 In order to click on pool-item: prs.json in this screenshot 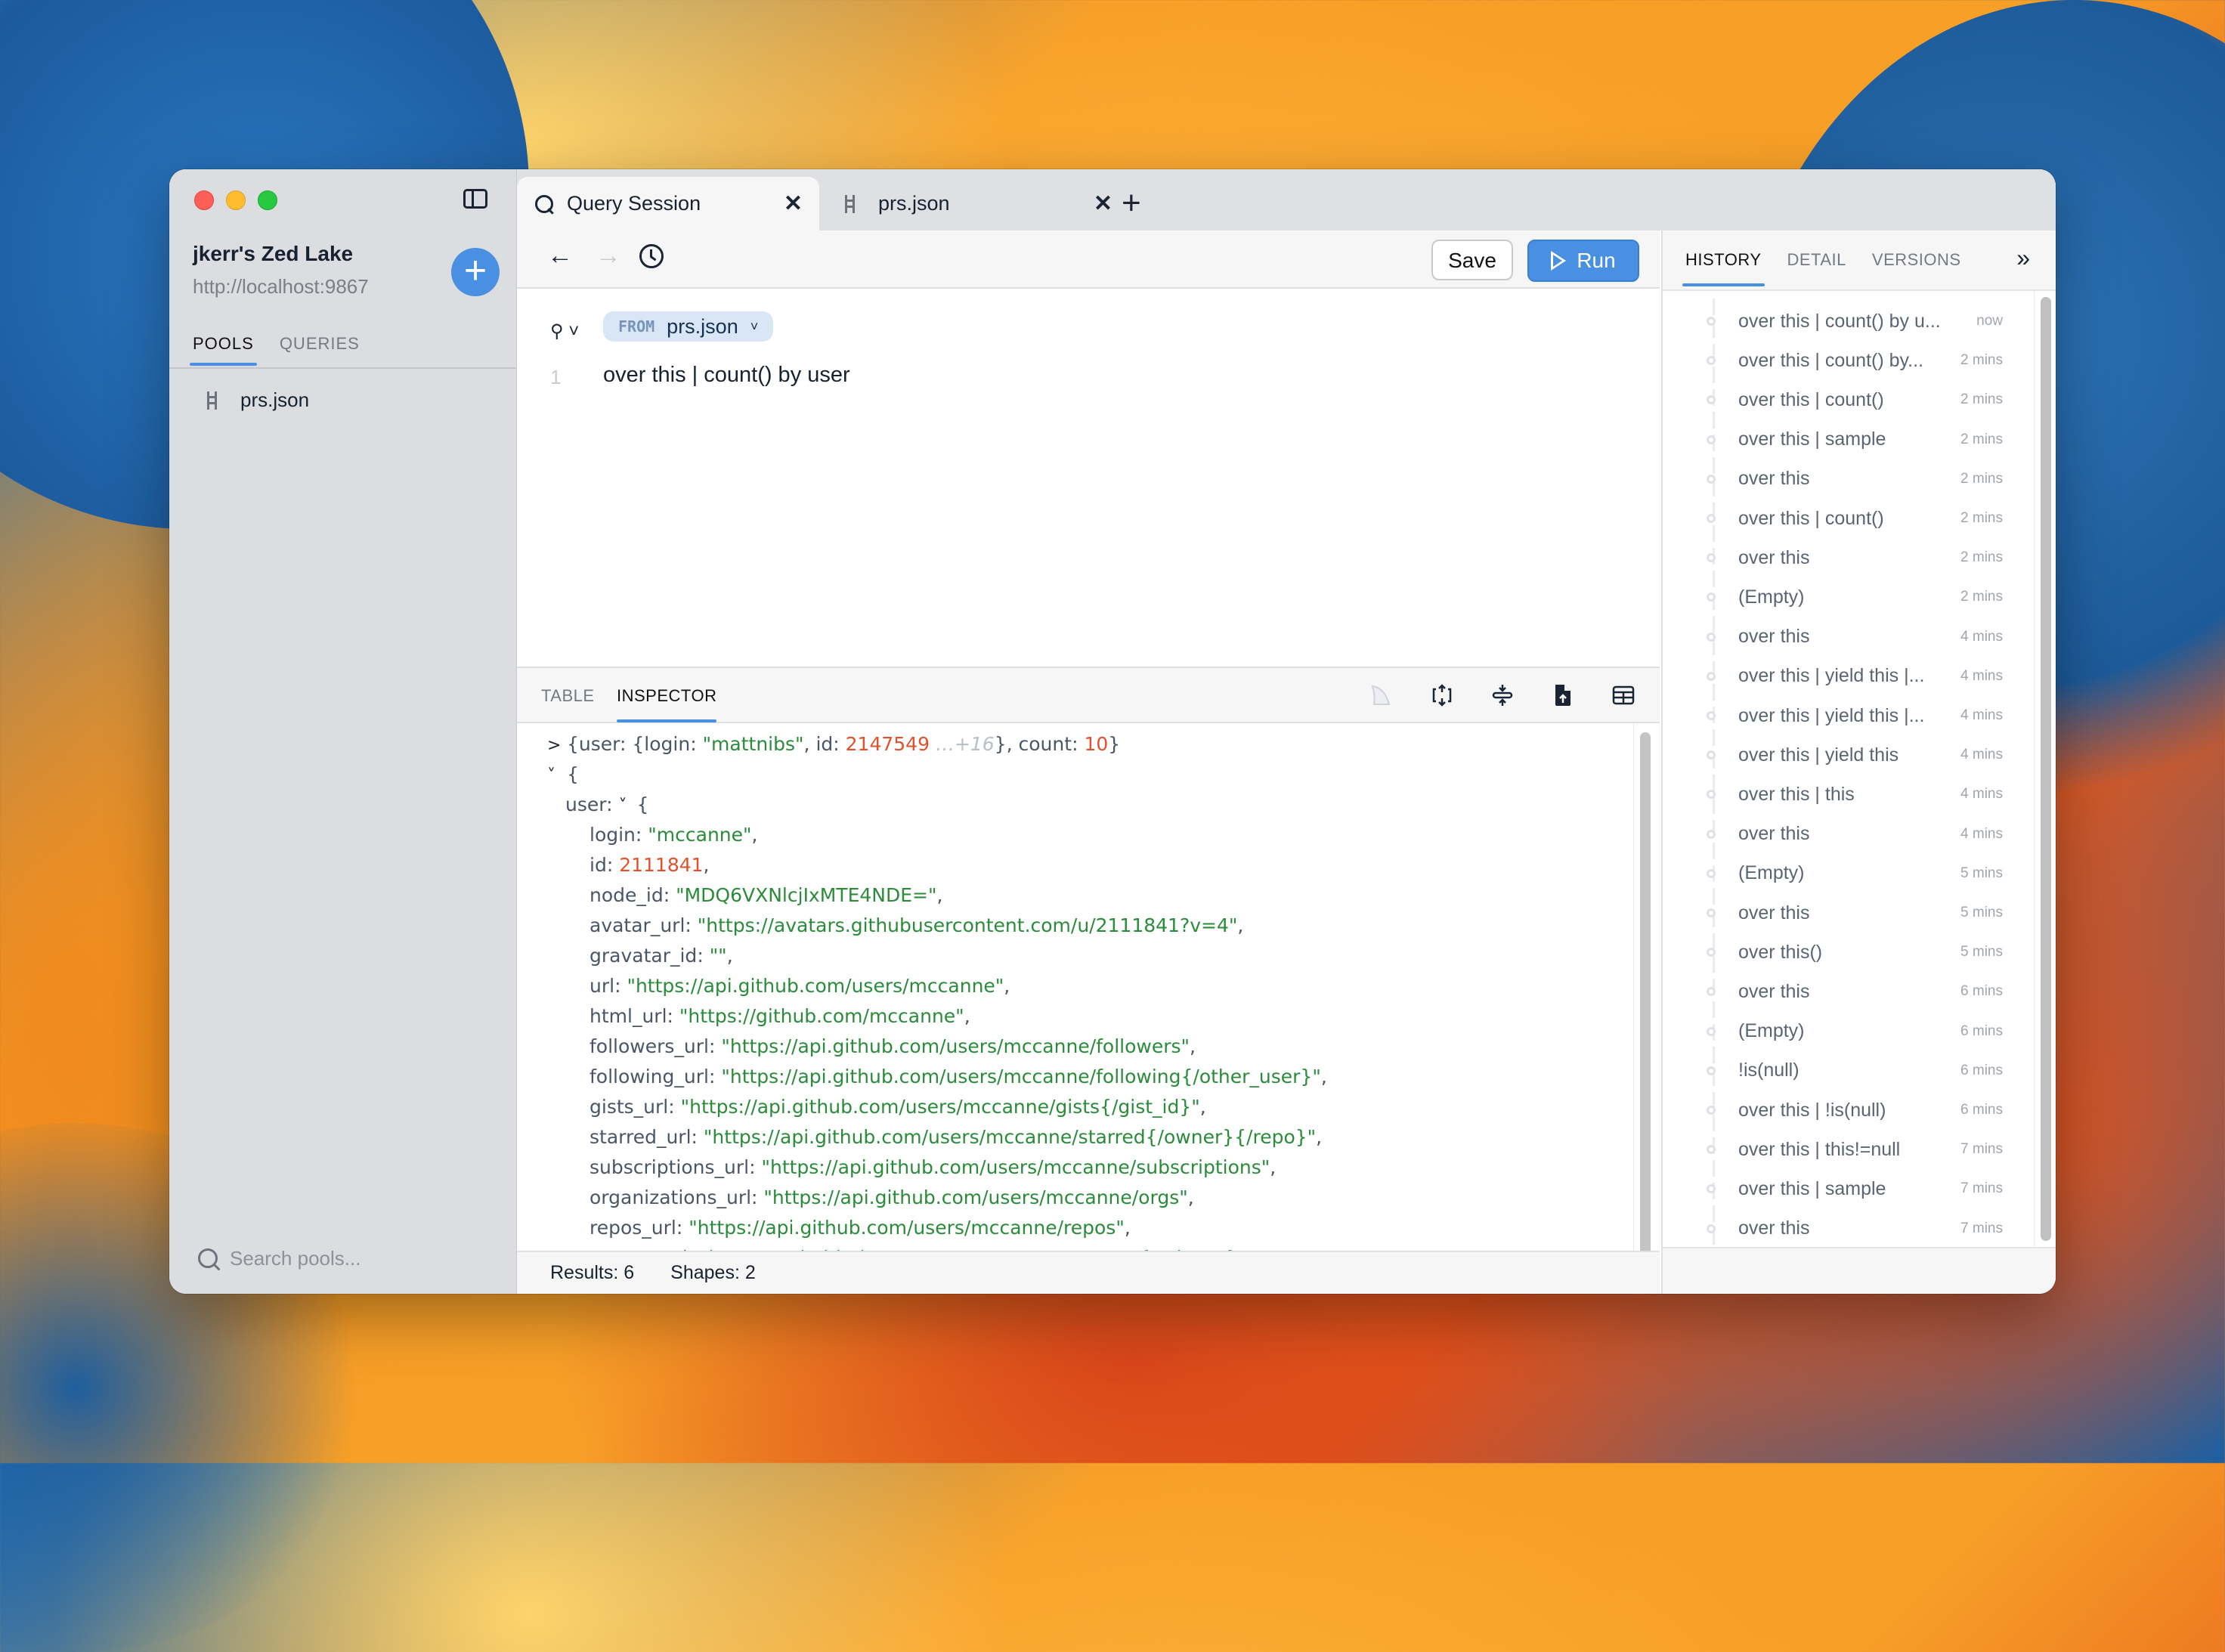, I will do `click(258, 400)`.